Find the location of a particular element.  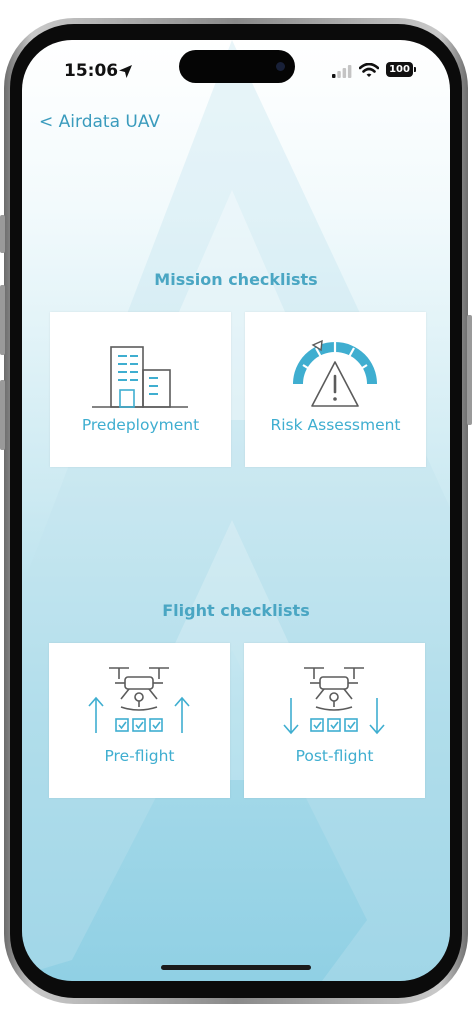

pre-flight-label: Pre-flight is located at coordinates (139, 756).